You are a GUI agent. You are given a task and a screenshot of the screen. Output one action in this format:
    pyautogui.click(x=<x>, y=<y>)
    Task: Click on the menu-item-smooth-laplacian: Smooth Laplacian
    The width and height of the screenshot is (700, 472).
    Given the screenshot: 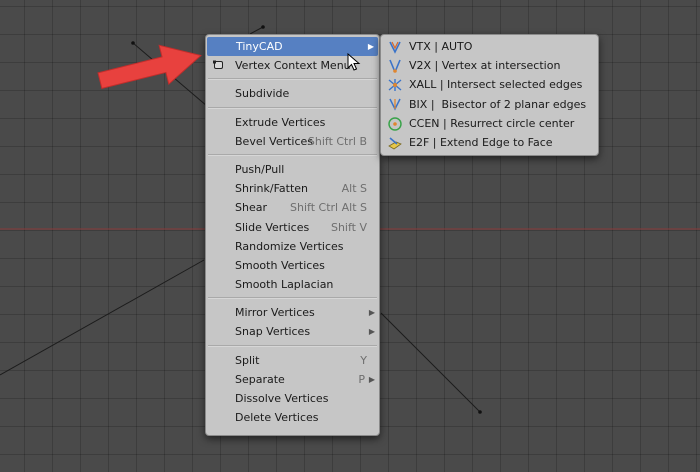 What is the action you would take?
    pyautogui.click(x=292, y=284)
    